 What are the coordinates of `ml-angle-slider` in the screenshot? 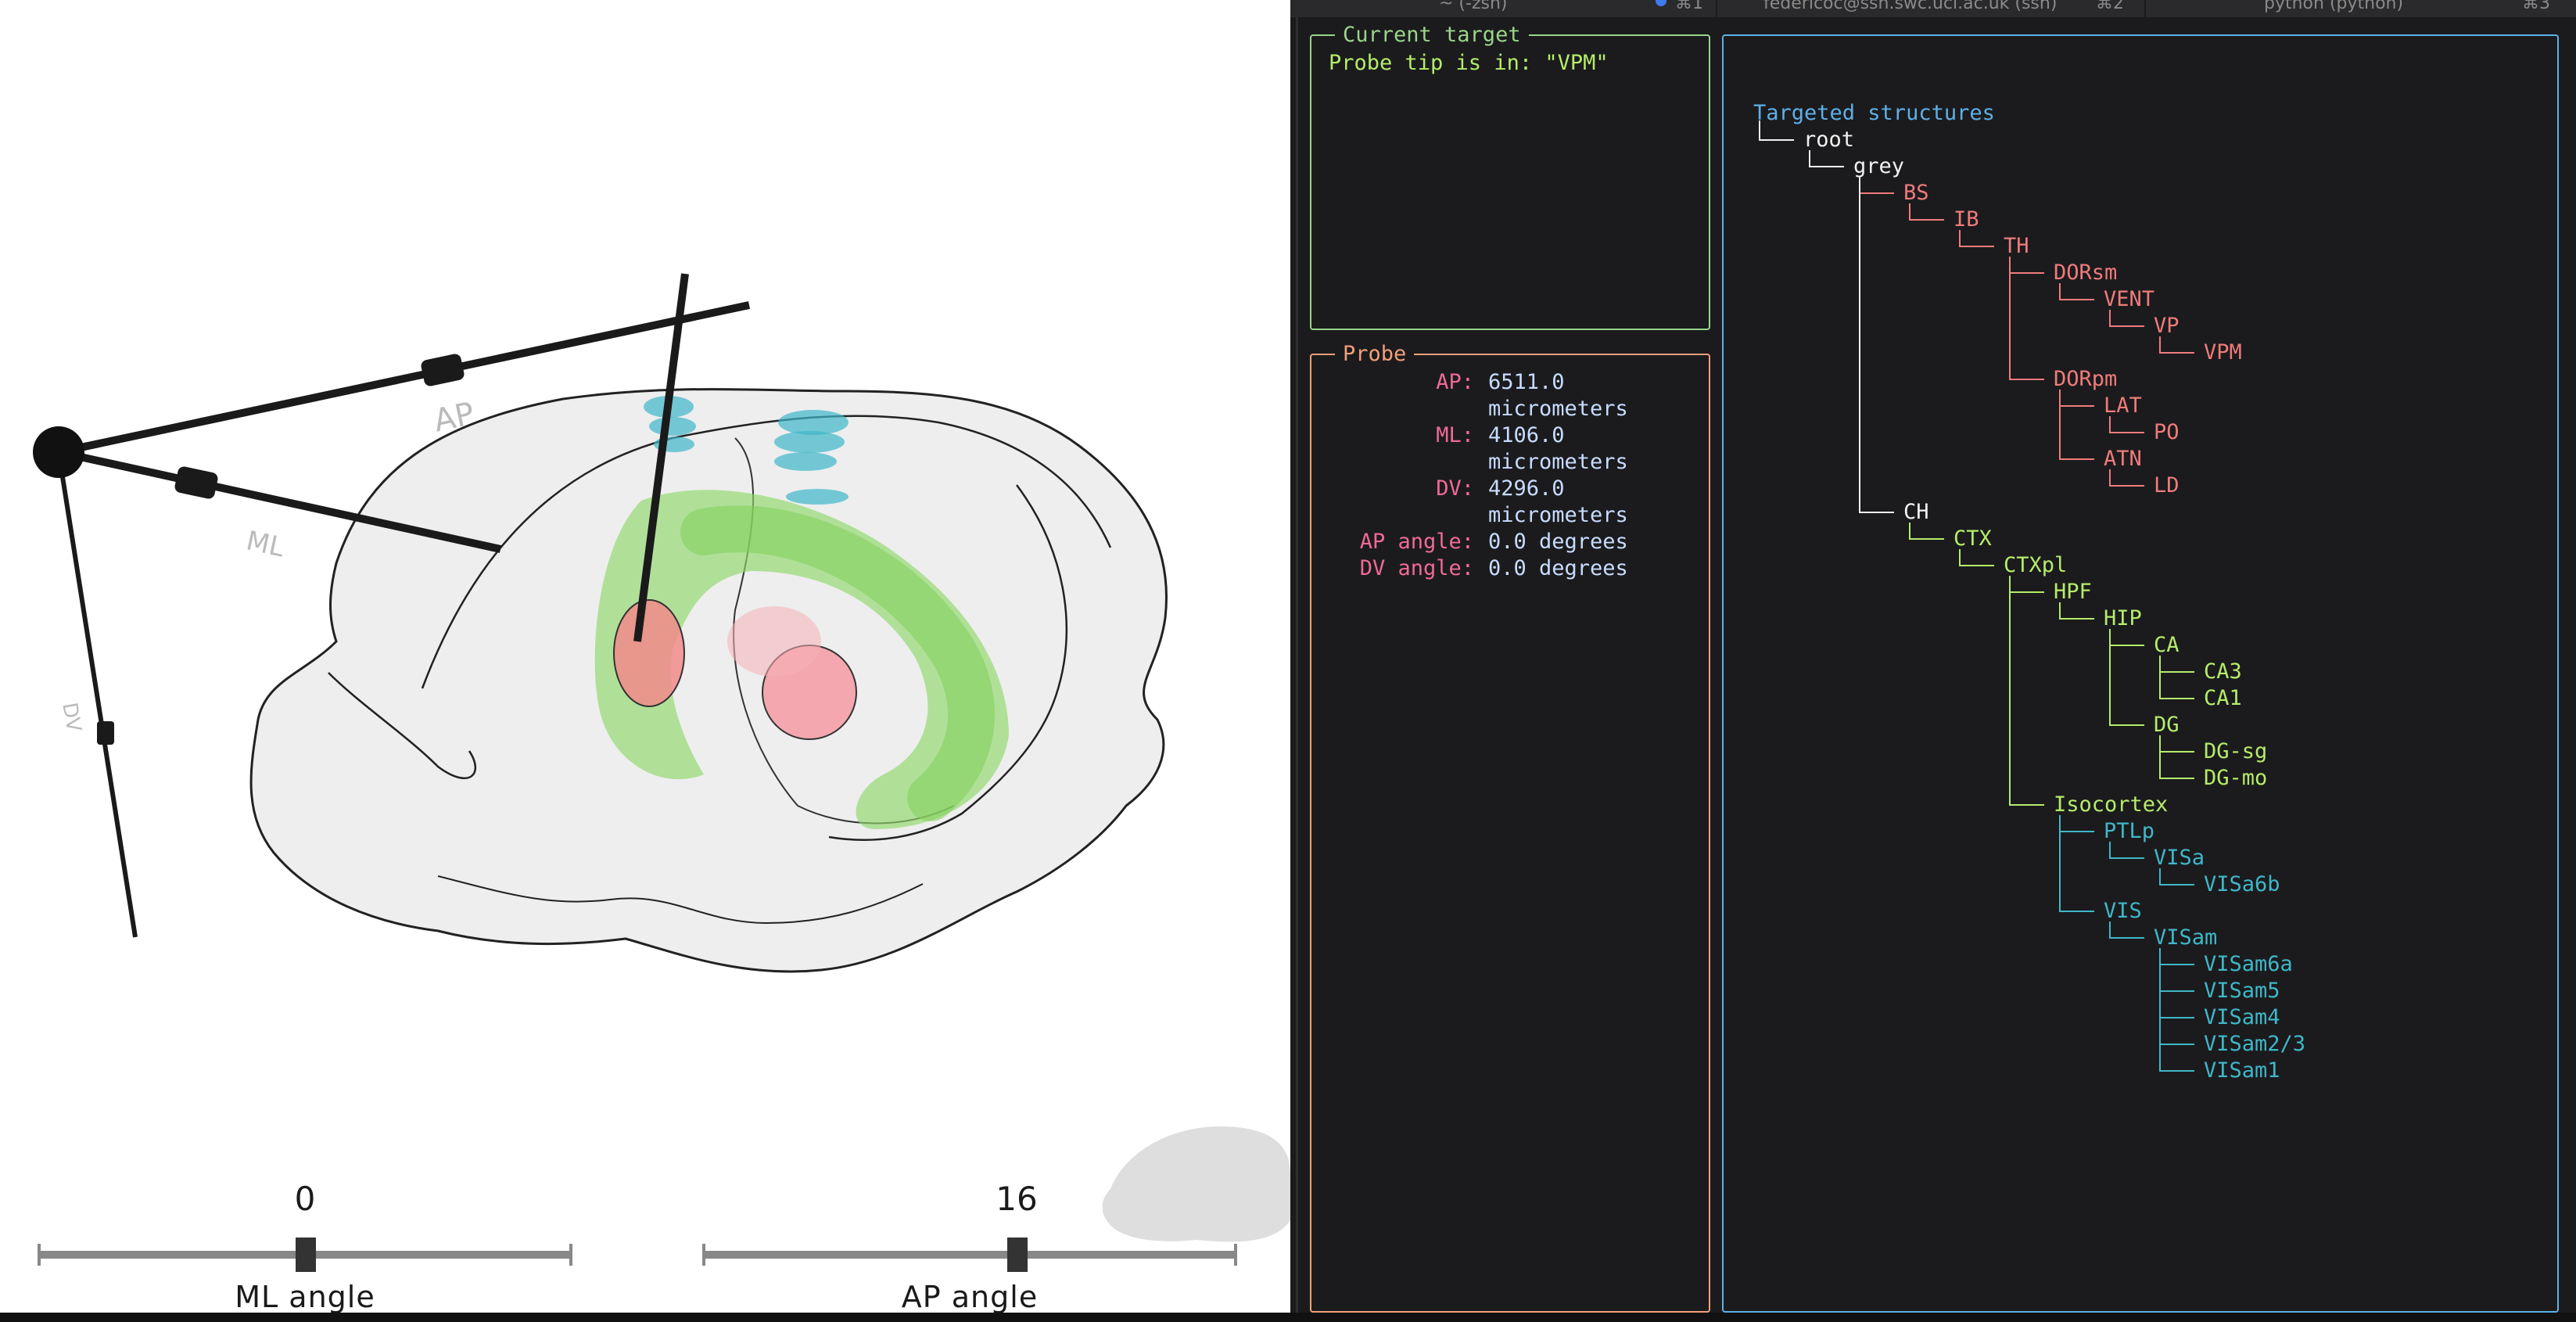 It's located at (305, 1255).